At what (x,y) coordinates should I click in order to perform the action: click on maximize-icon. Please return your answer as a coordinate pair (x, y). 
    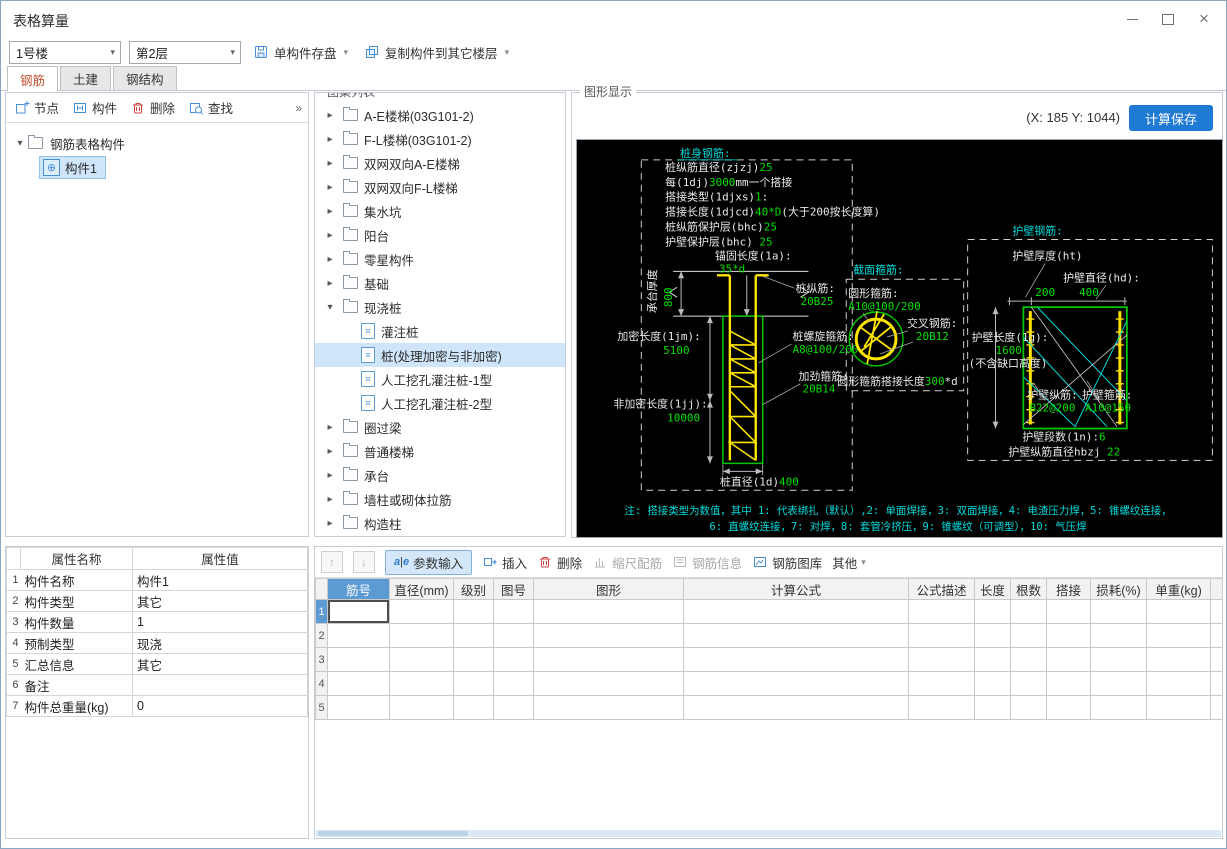
    Looking at the image, I should click on (1168, 19).